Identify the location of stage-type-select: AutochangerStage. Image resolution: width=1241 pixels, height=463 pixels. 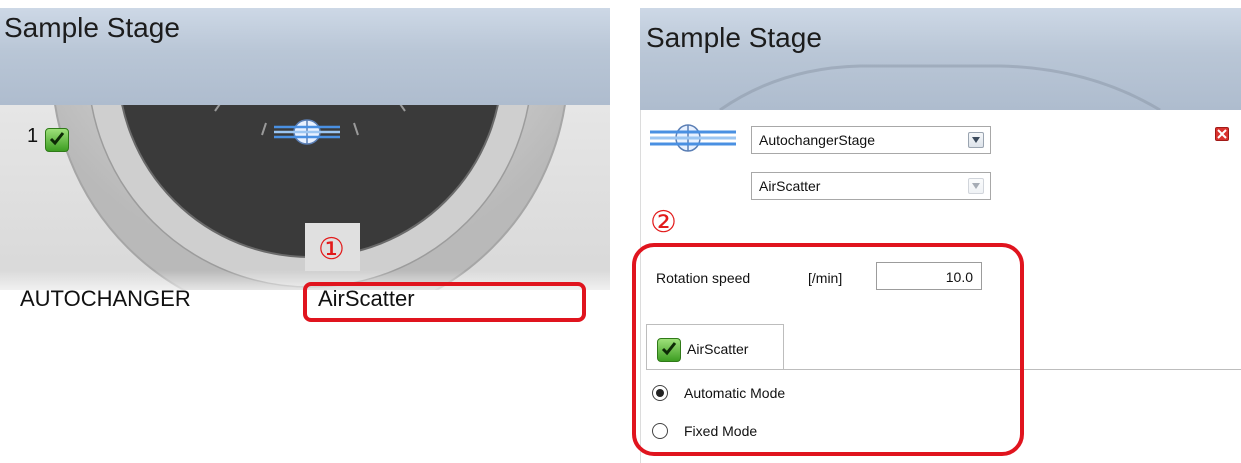
(871, 140).